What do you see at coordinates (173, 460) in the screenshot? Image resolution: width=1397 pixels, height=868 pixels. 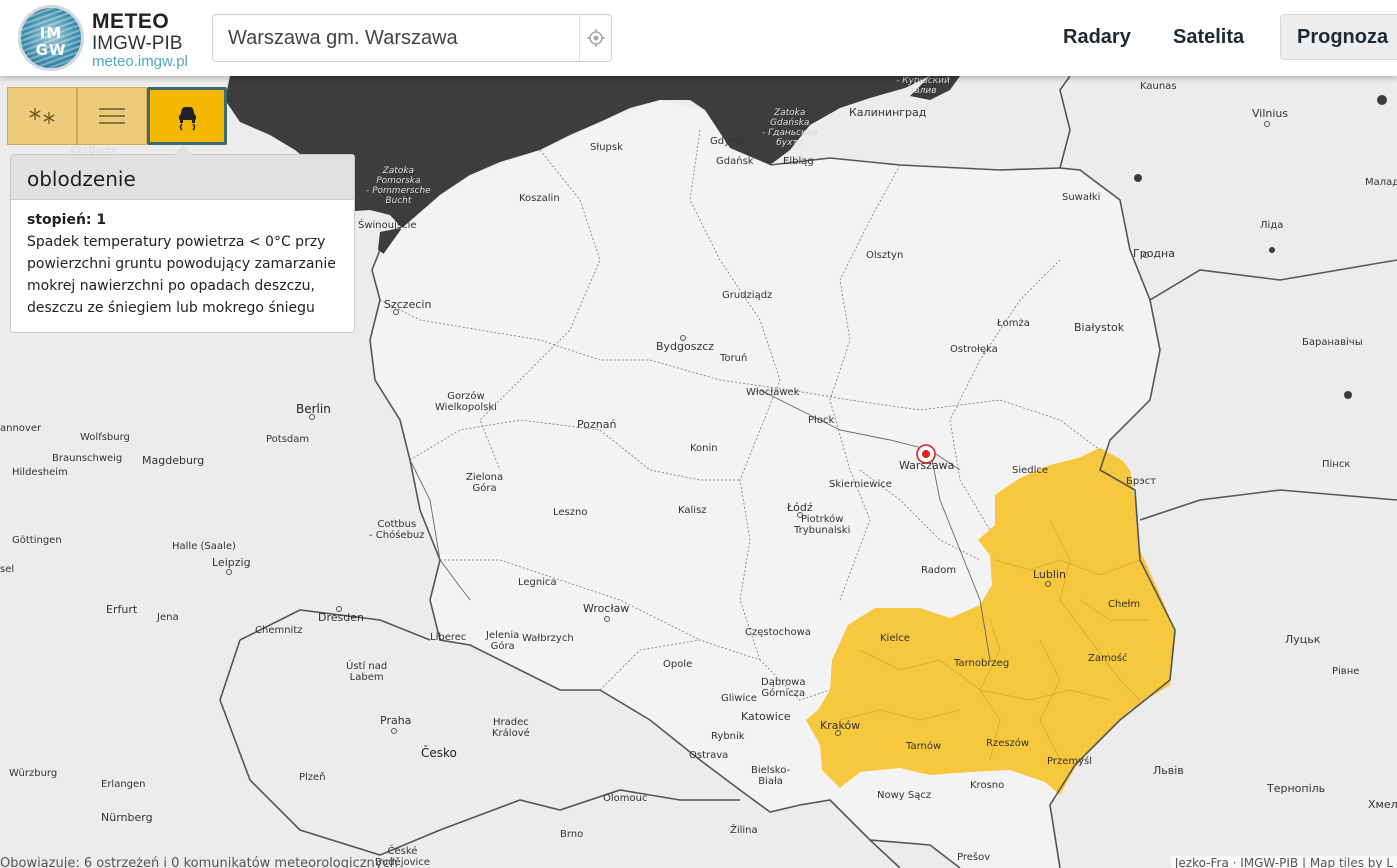 I see `map-label: Magdeburg` at bounding box center [173, 460].